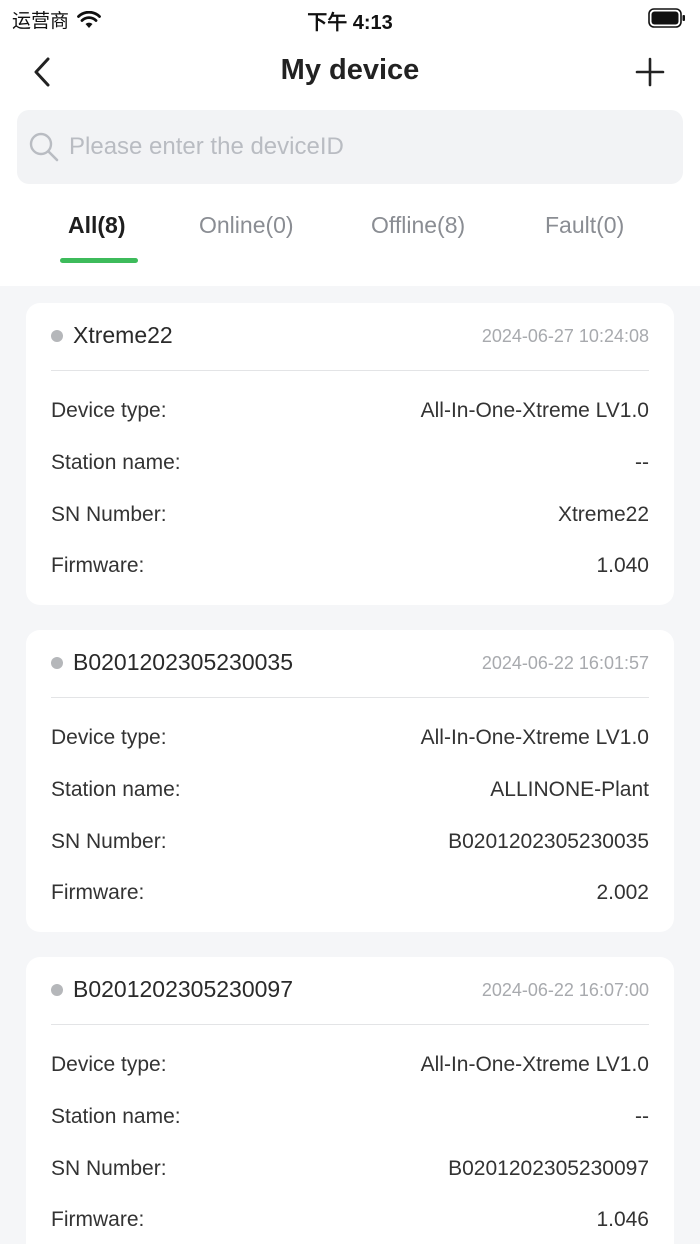  I want to click on tab-fault: Fault(0), so click(584, 225).